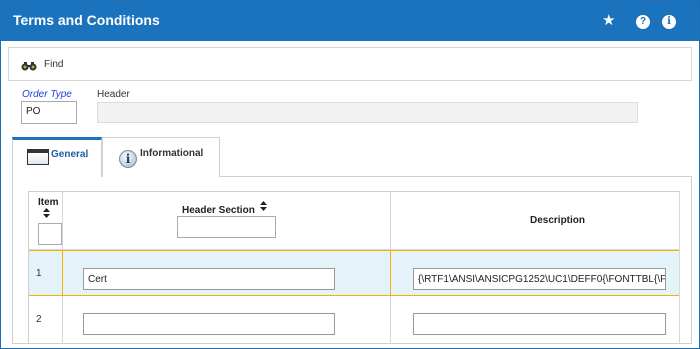 The width and height of the screenshot is (700, 349). Describe the element at coordinates (113, 94) in the screenshot. I see `header-label: Header` at that location.